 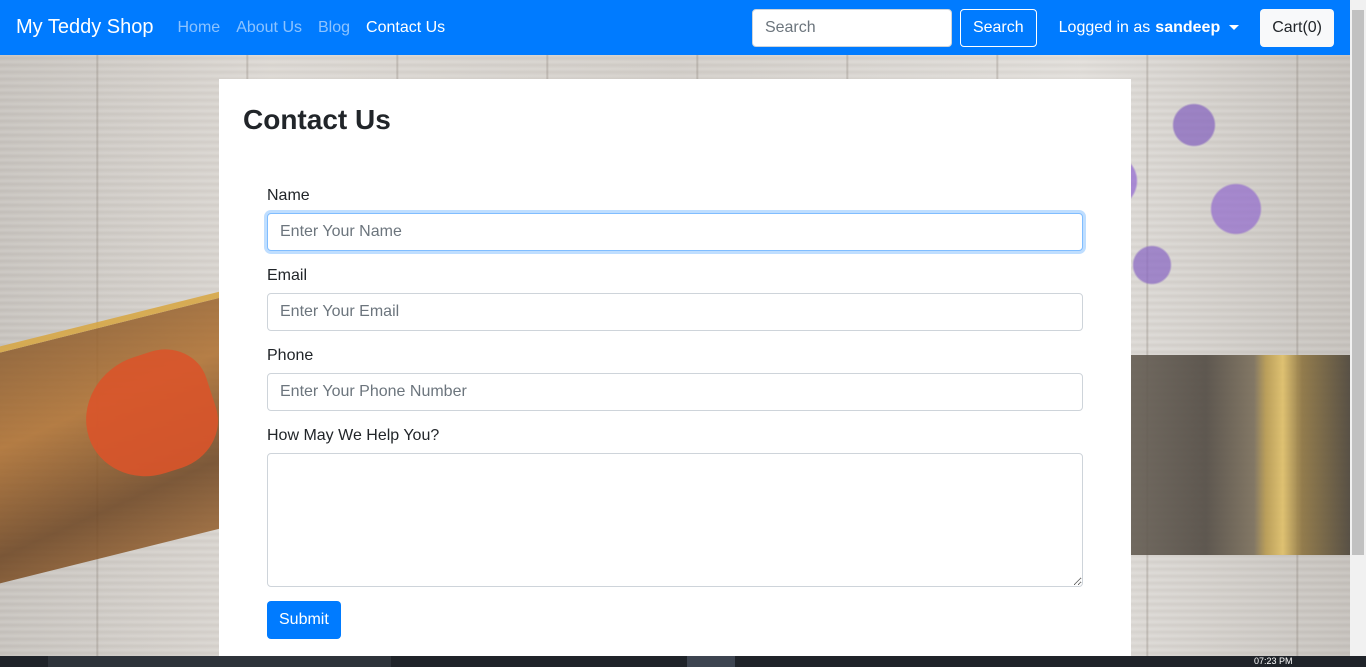 I want to click on user-dropdown-toggle: Logged in as sandeep, so click(x=1149, y=28).